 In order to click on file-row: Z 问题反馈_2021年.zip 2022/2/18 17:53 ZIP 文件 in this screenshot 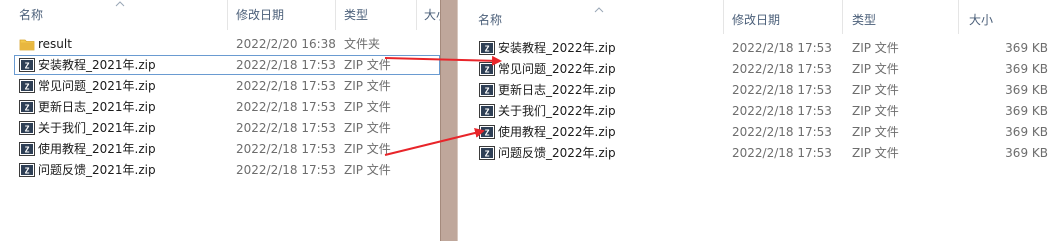, I will do `click(227, 170)`.